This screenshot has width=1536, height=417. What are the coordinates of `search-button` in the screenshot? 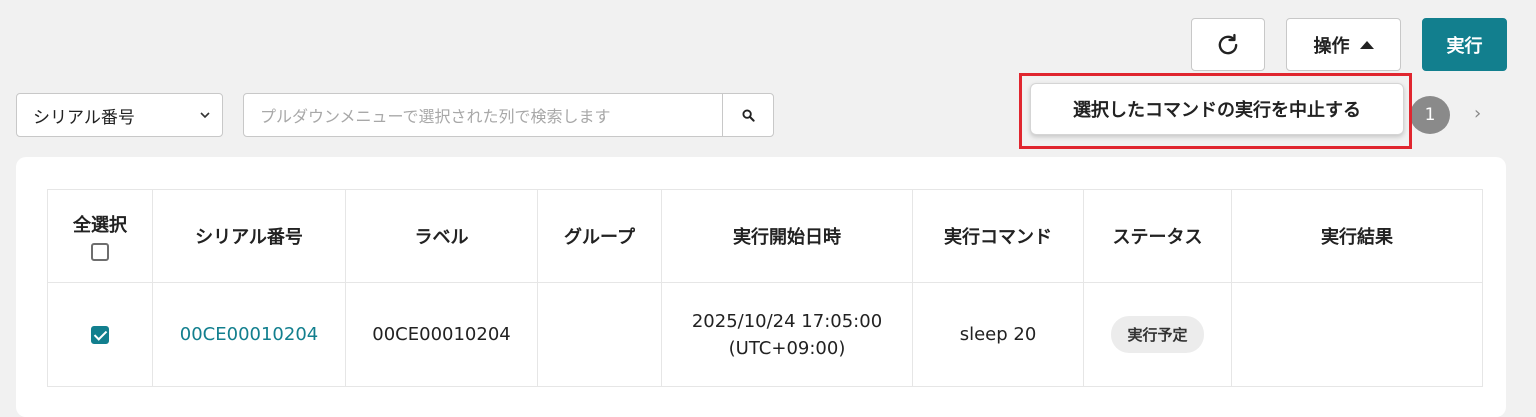 It's located at (748, 115).